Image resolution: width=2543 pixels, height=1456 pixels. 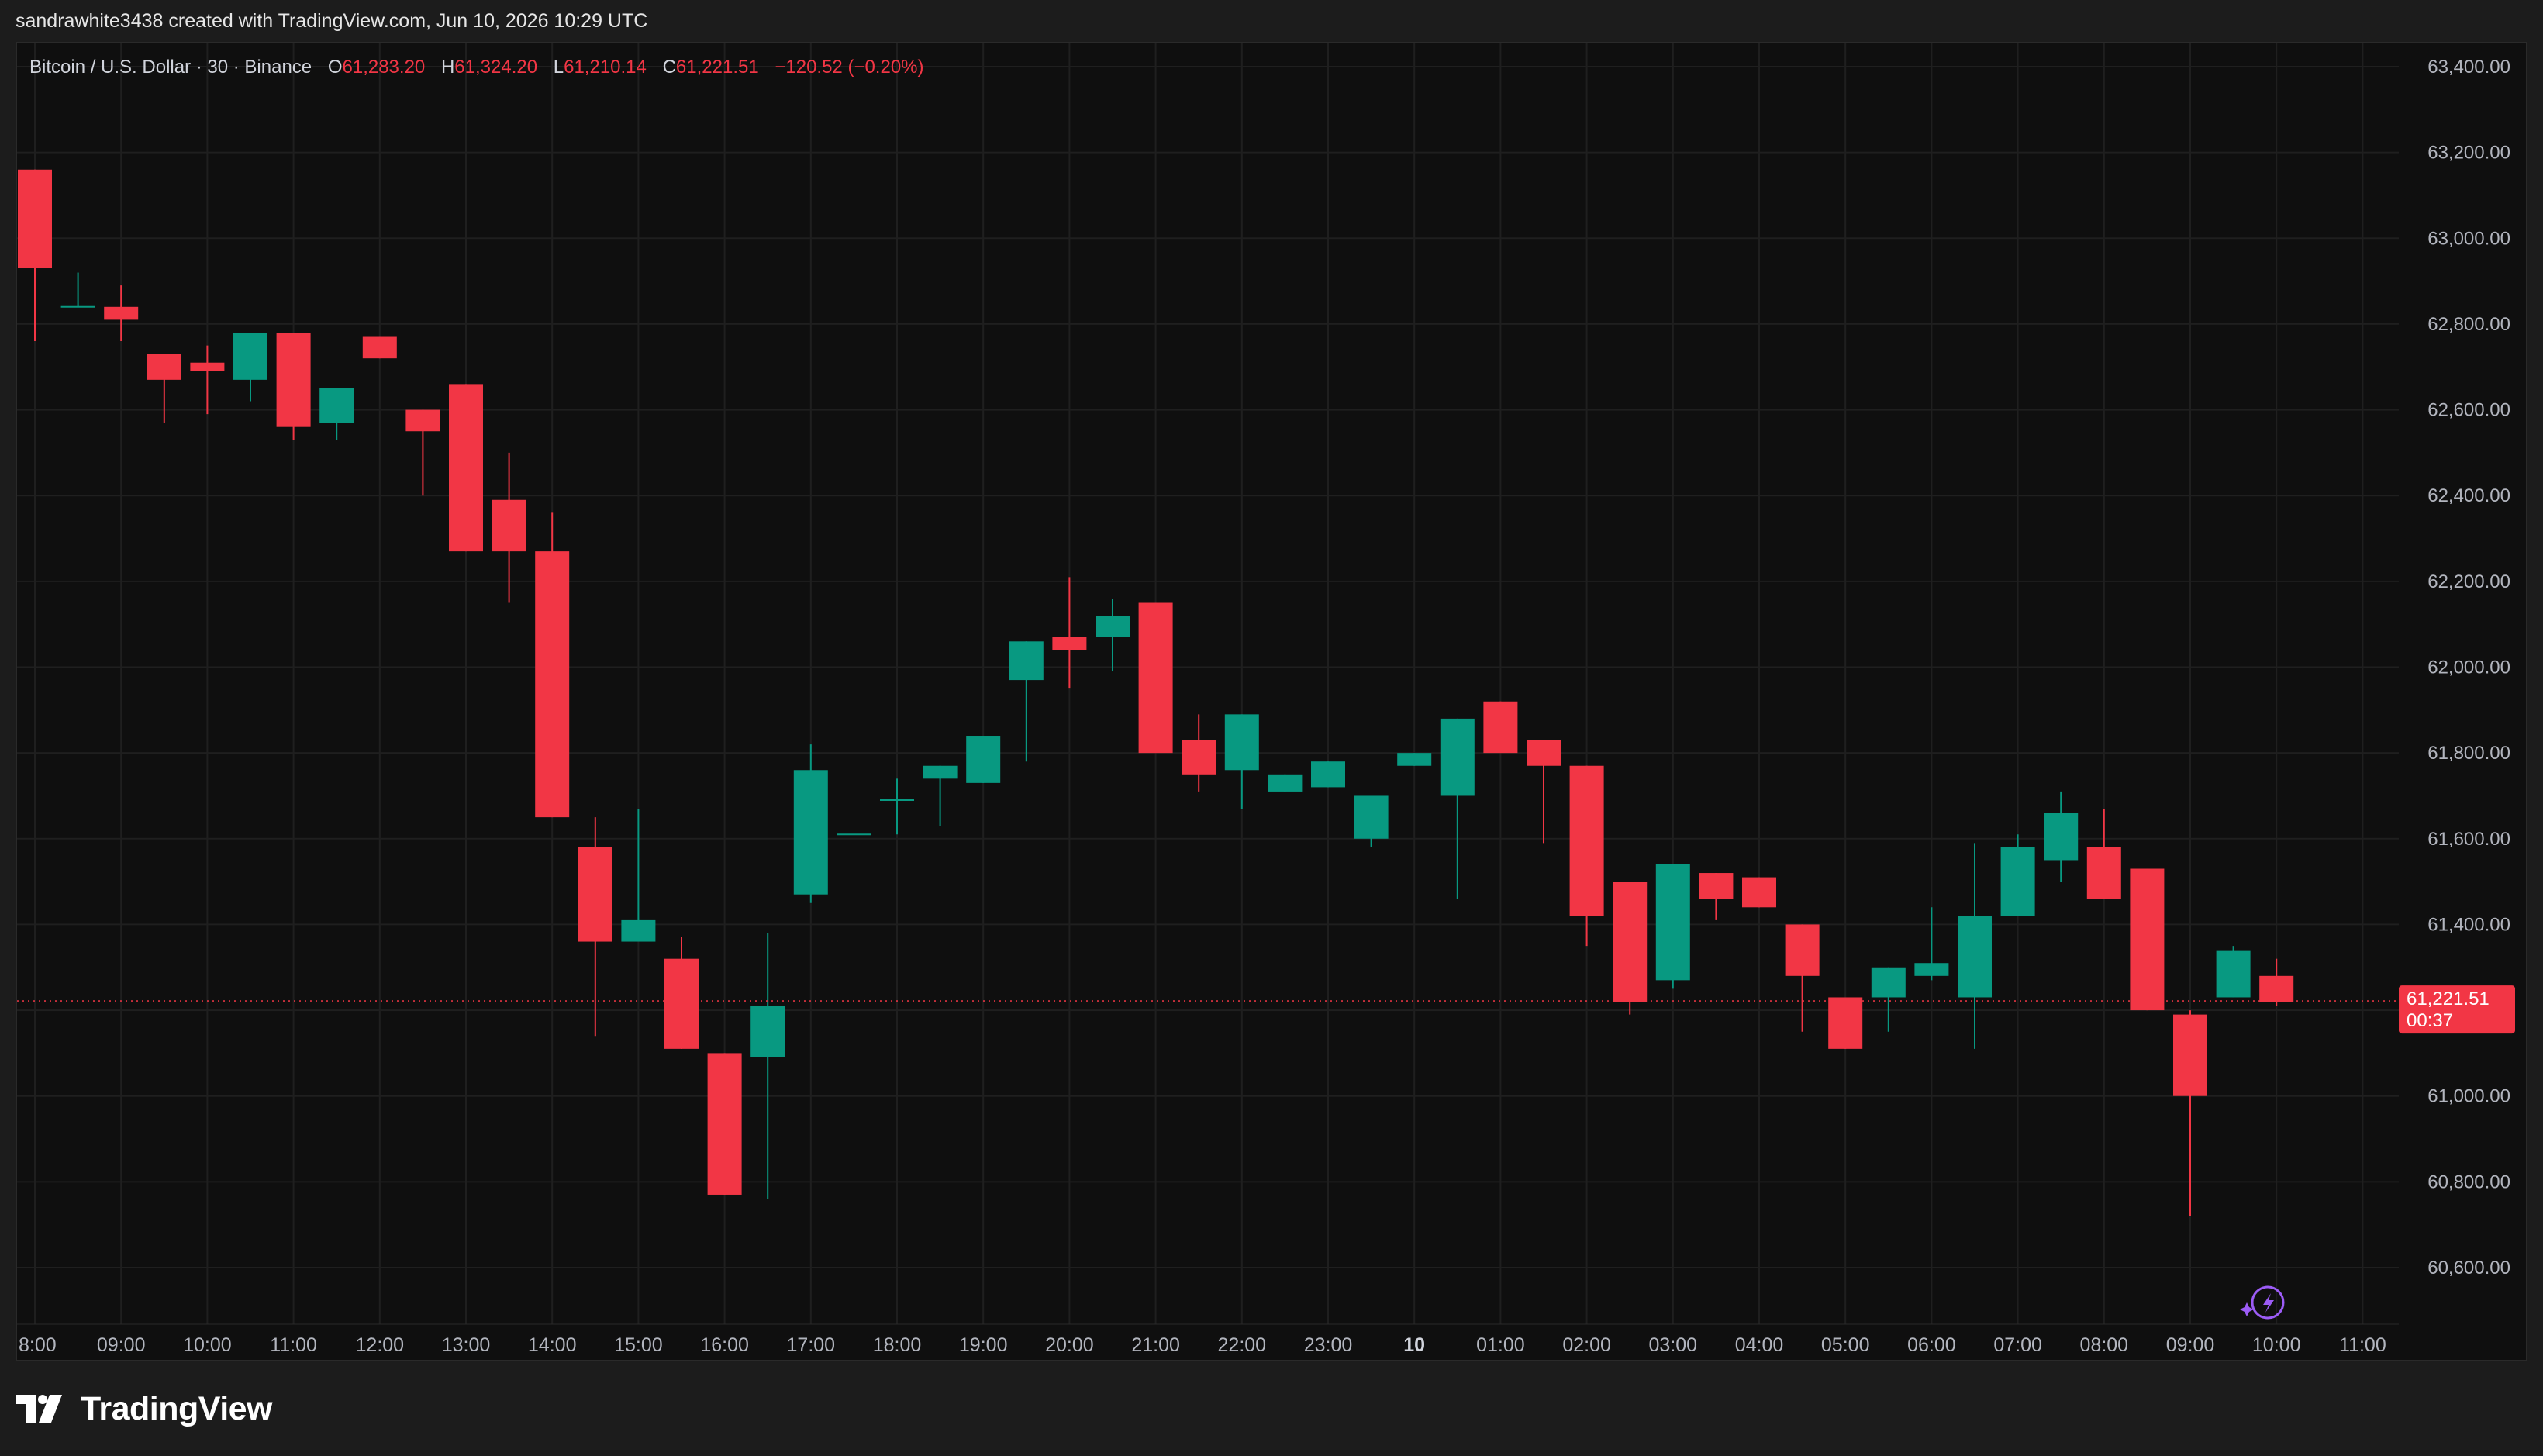 What do you see at coordinates (605, 68) in the screenshot?
I see `low-value: 61,210.14` at bounding box center [605, 68].